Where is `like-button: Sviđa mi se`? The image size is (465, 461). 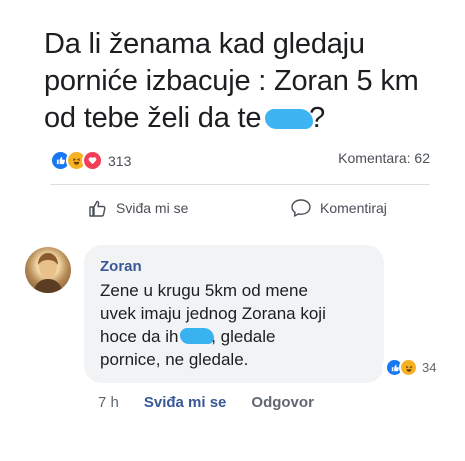
like-button: Sviđa mi se is located at coordinates (138, 208).